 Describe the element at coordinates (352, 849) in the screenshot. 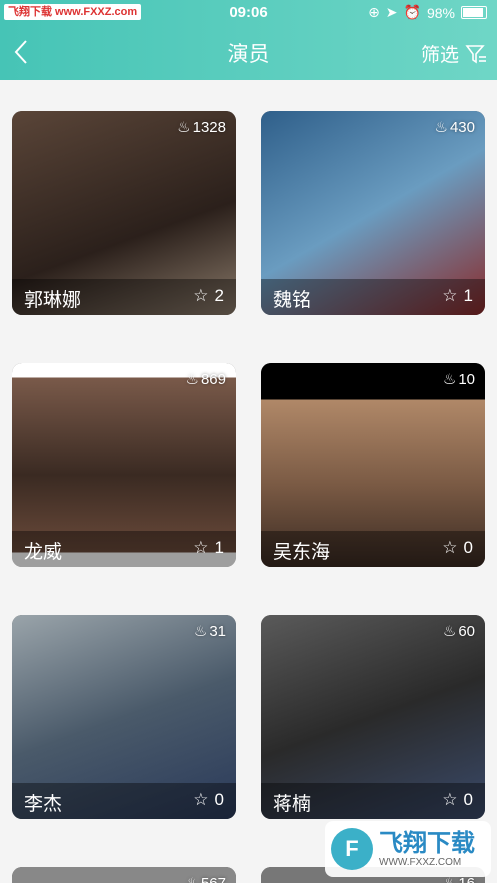

I see `logo-icon: F` at that location.